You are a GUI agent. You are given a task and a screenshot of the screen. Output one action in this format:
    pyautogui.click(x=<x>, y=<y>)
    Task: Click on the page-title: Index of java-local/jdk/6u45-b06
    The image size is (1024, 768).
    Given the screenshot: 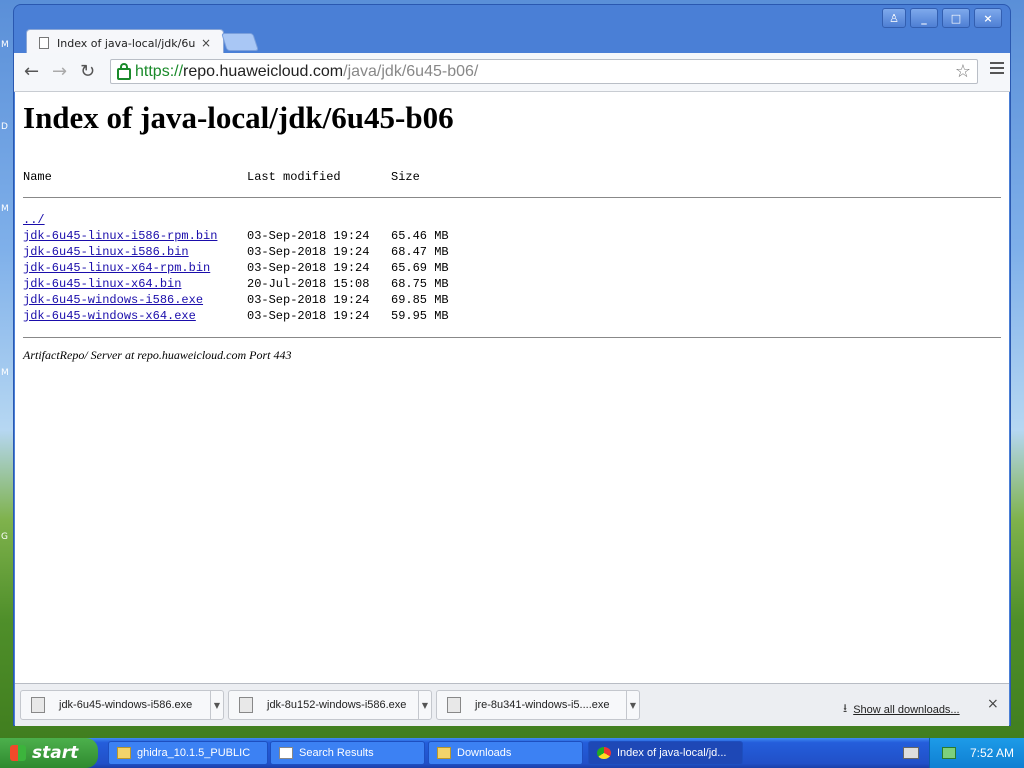 What is the action you would take?
    pyautogui.click(x=238, y=117)
    